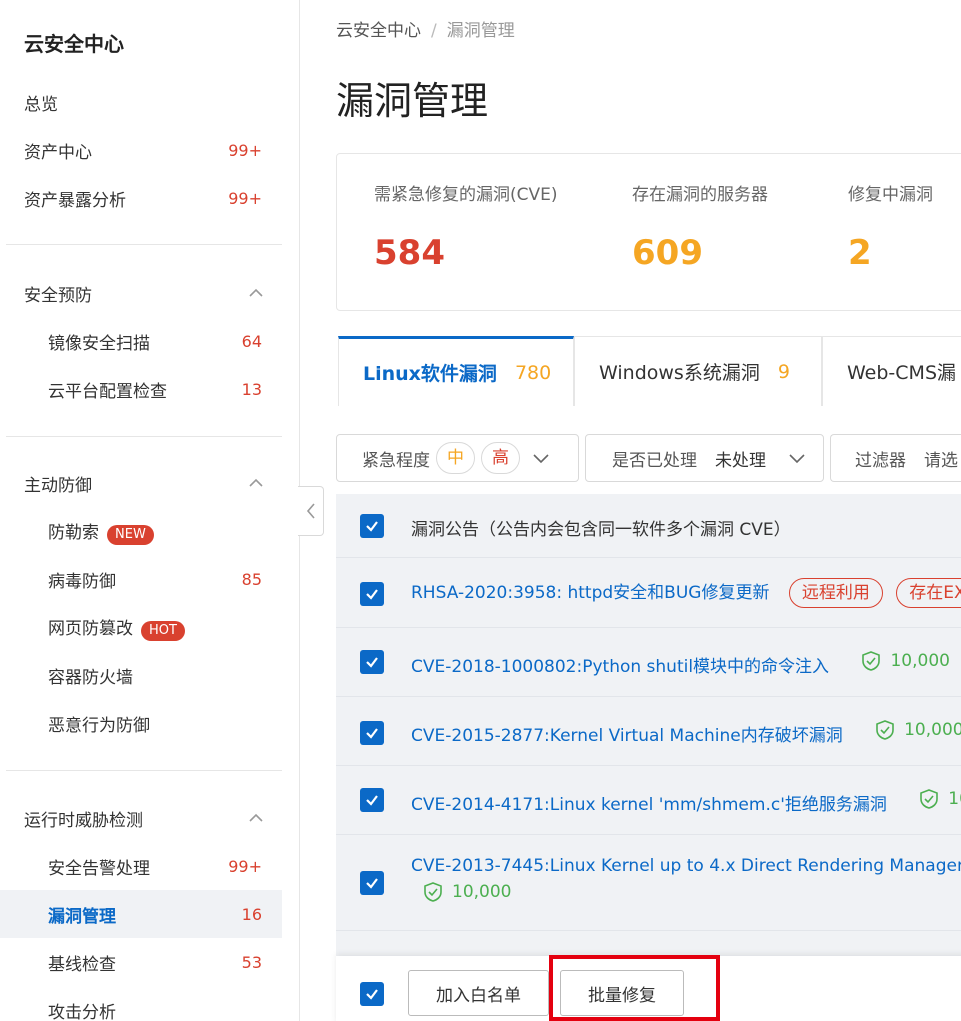  Describe the element at coordinates (590, 593) in the screenshot. I see `vuln-title: RHSA-2020:3958: httpd安全和BUG修复更新` at that location.